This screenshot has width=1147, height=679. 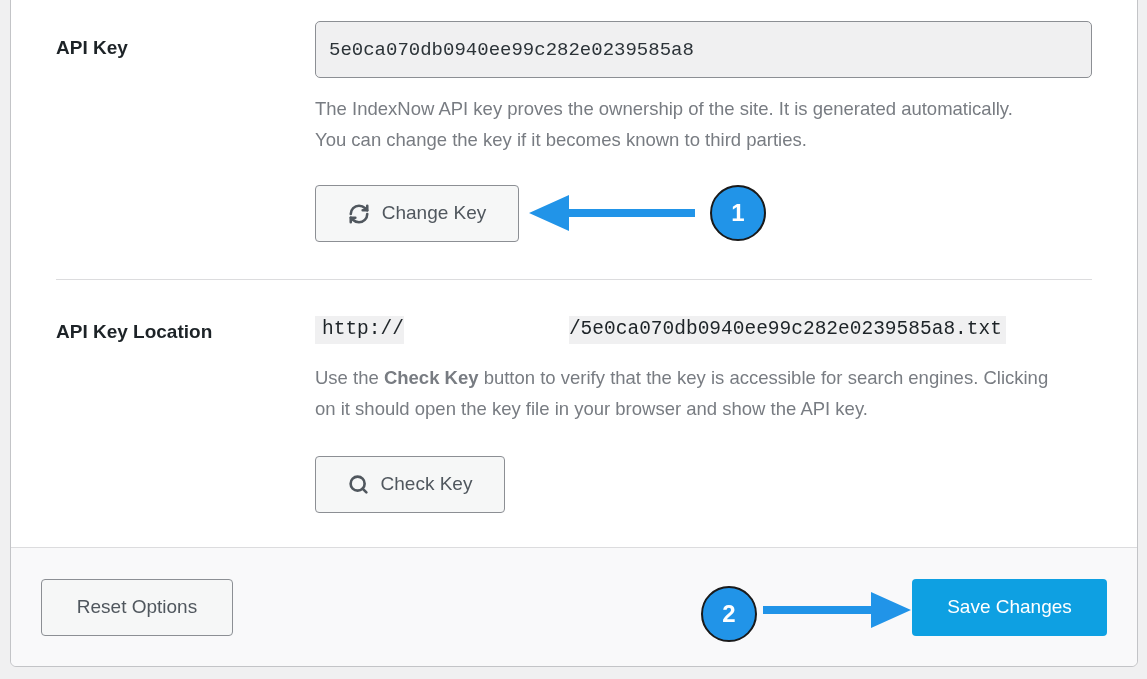 I want to click on search-icon, so click(x=358, y=484).